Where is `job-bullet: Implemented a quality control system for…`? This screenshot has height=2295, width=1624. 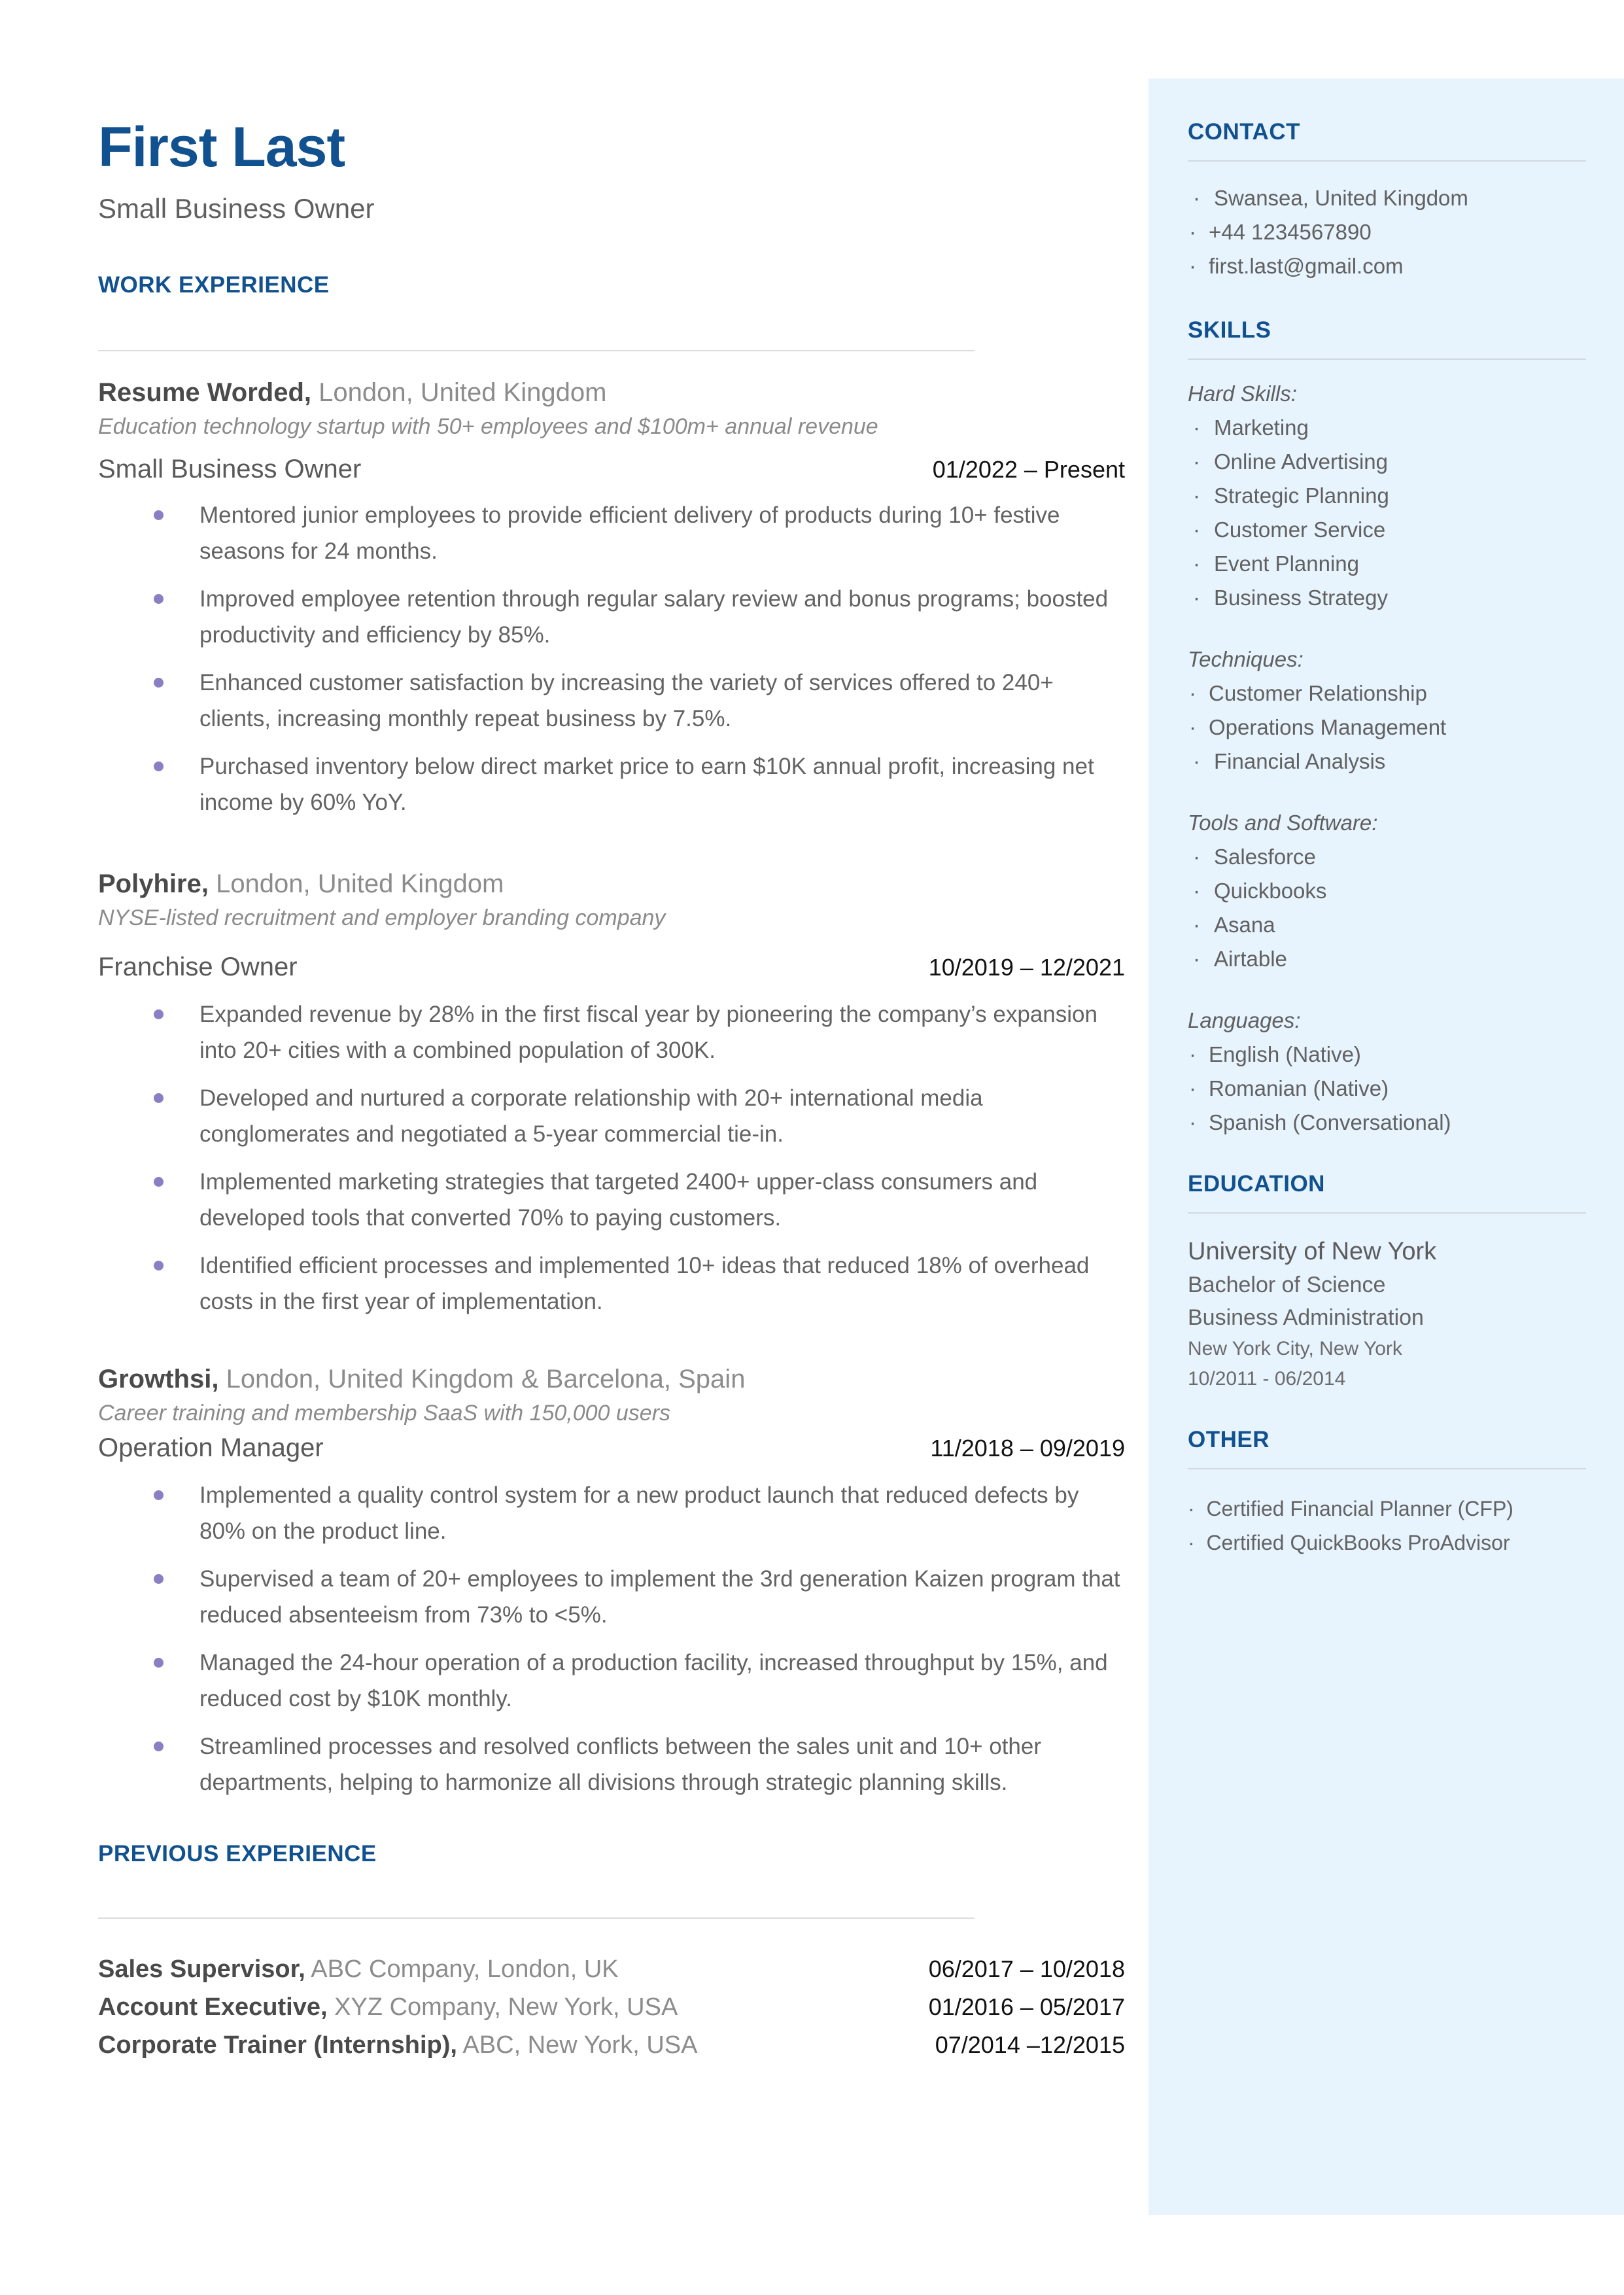
job-bullet: Implemented a quality control system for… is located at coordinates (611, 1513).